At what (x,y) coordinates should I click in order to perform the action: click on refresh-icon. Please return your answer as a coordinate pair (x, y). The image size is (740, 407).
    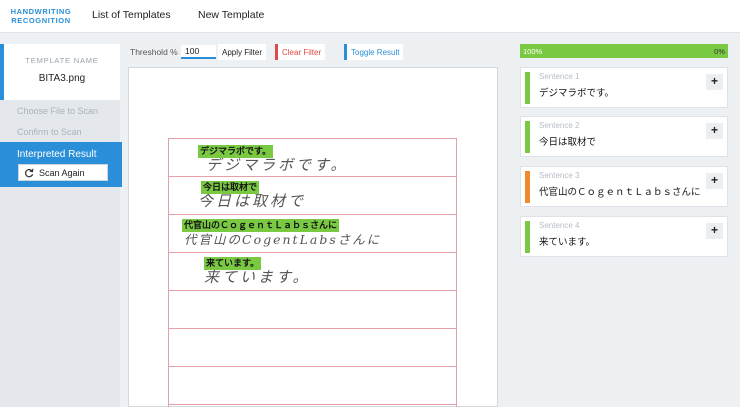
    Looking at the image, I should click on (29, 172).